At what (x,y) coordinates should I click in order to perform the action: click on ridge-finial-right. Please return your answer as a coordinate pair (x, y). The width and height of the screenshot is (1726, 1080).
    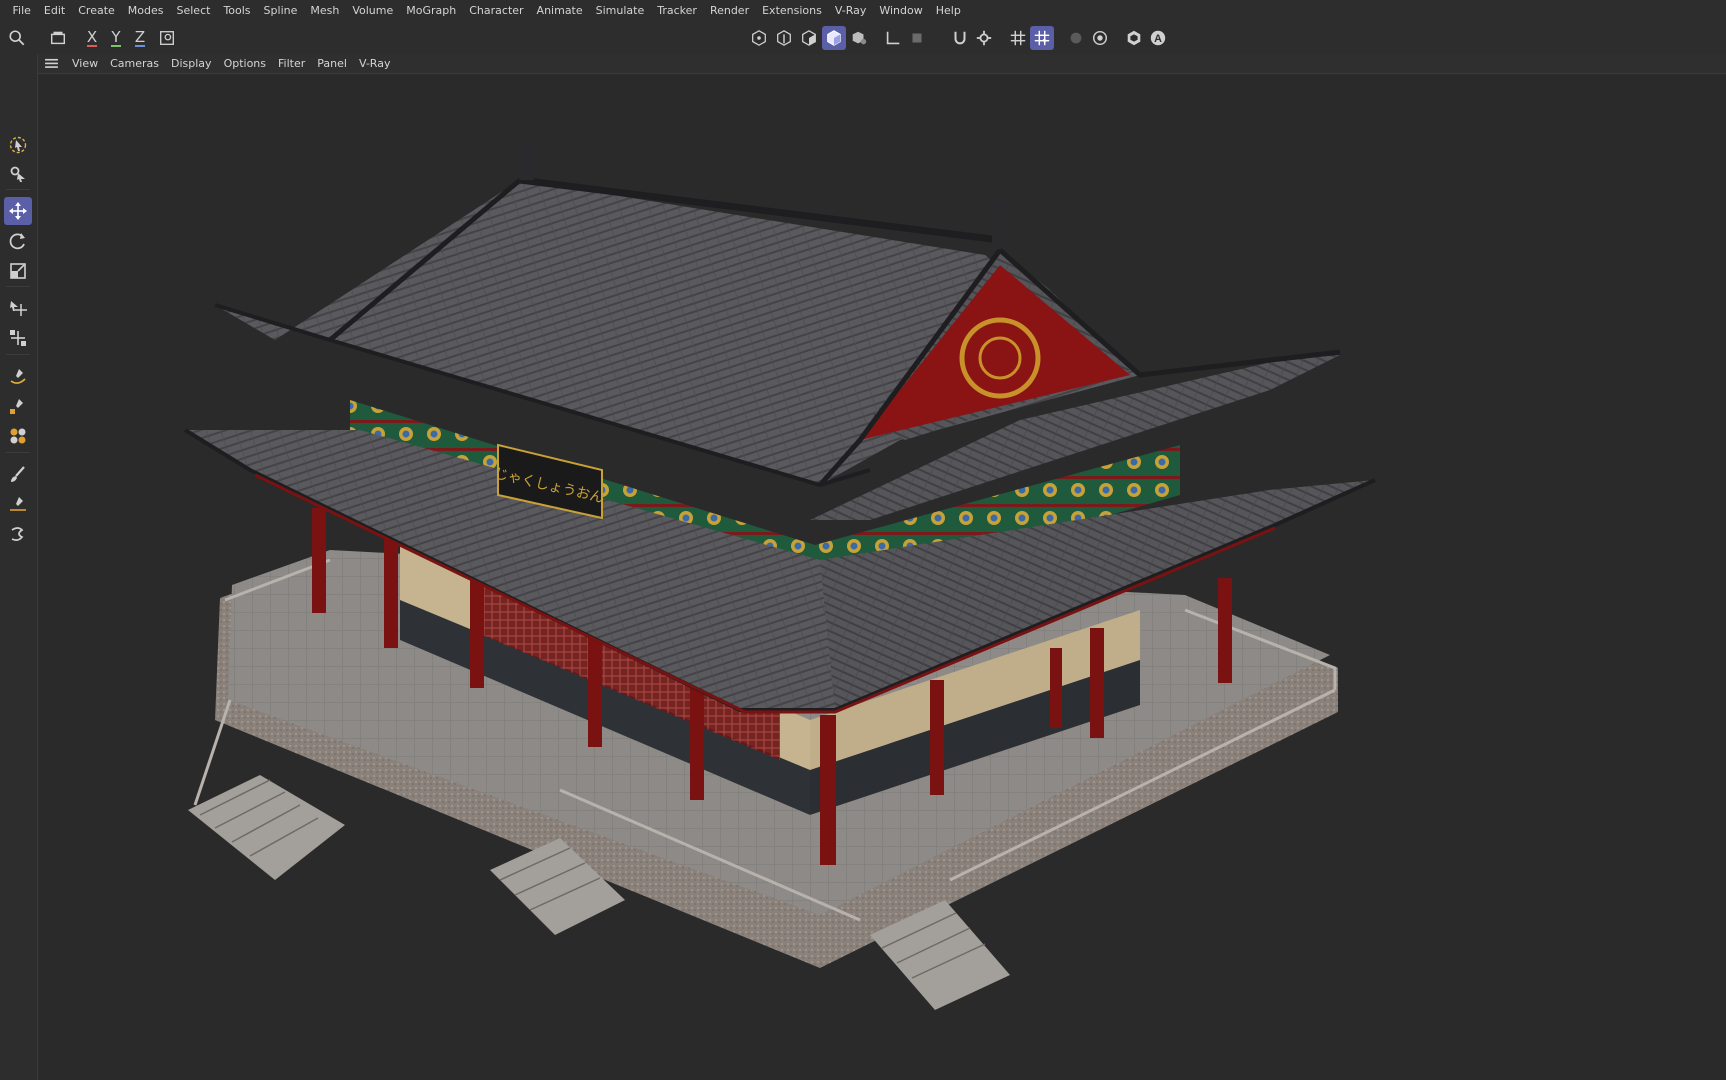
    Looking at the image, I should click on (999, 222).